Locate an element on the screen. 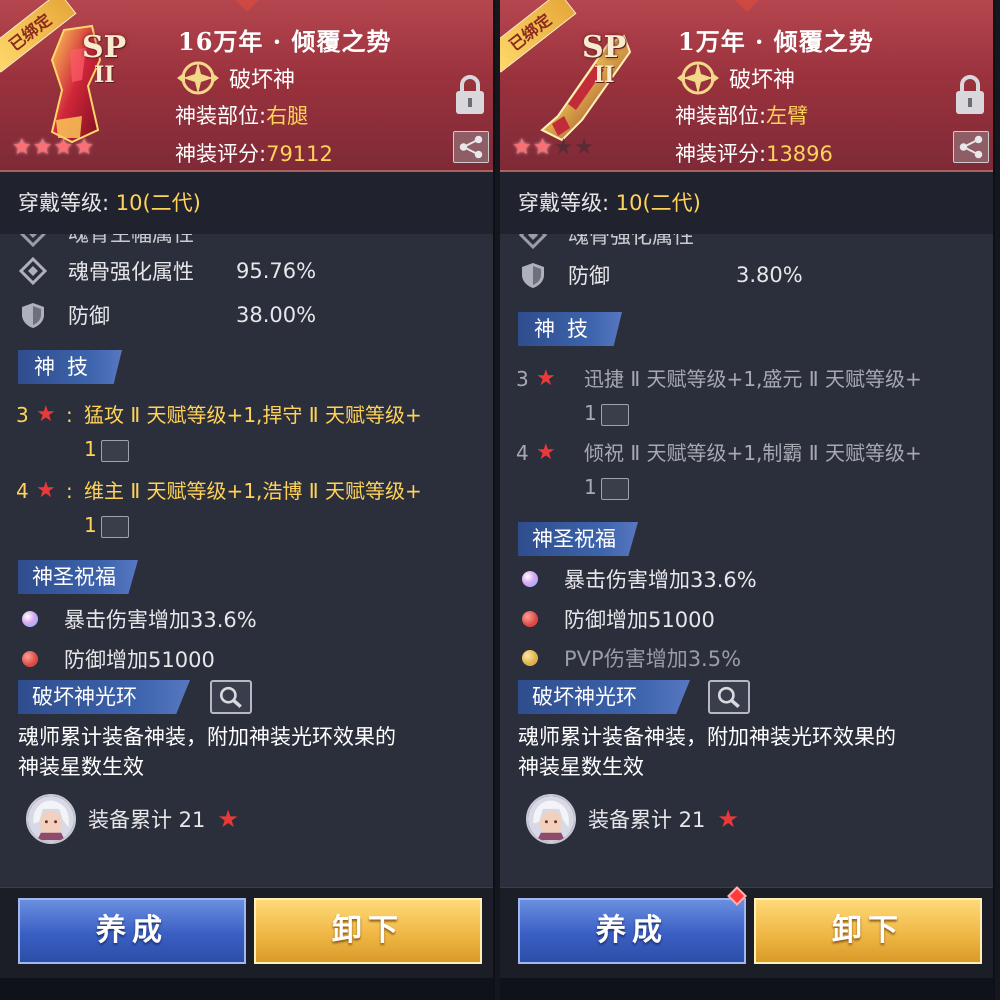 The width and height of the screenshot is (1000, 1000). skill-text: 猛攻 Ⅱ 天赋等级+1,捍守 Ⅱ 天赋等级+ 1 is located at coordinates (284, 432).